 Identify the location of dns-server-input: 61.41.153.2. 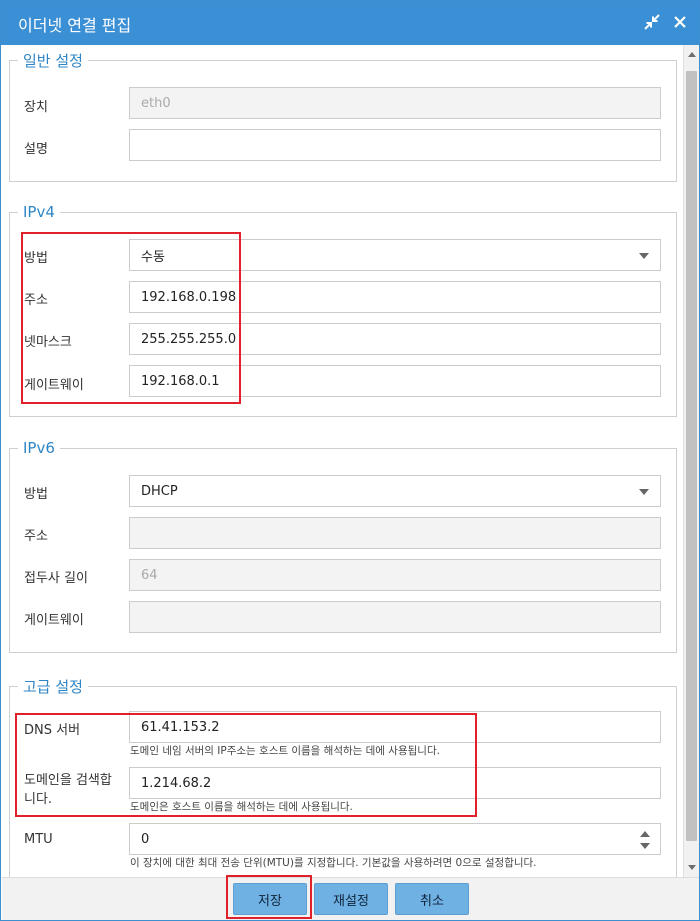
(395, 727).